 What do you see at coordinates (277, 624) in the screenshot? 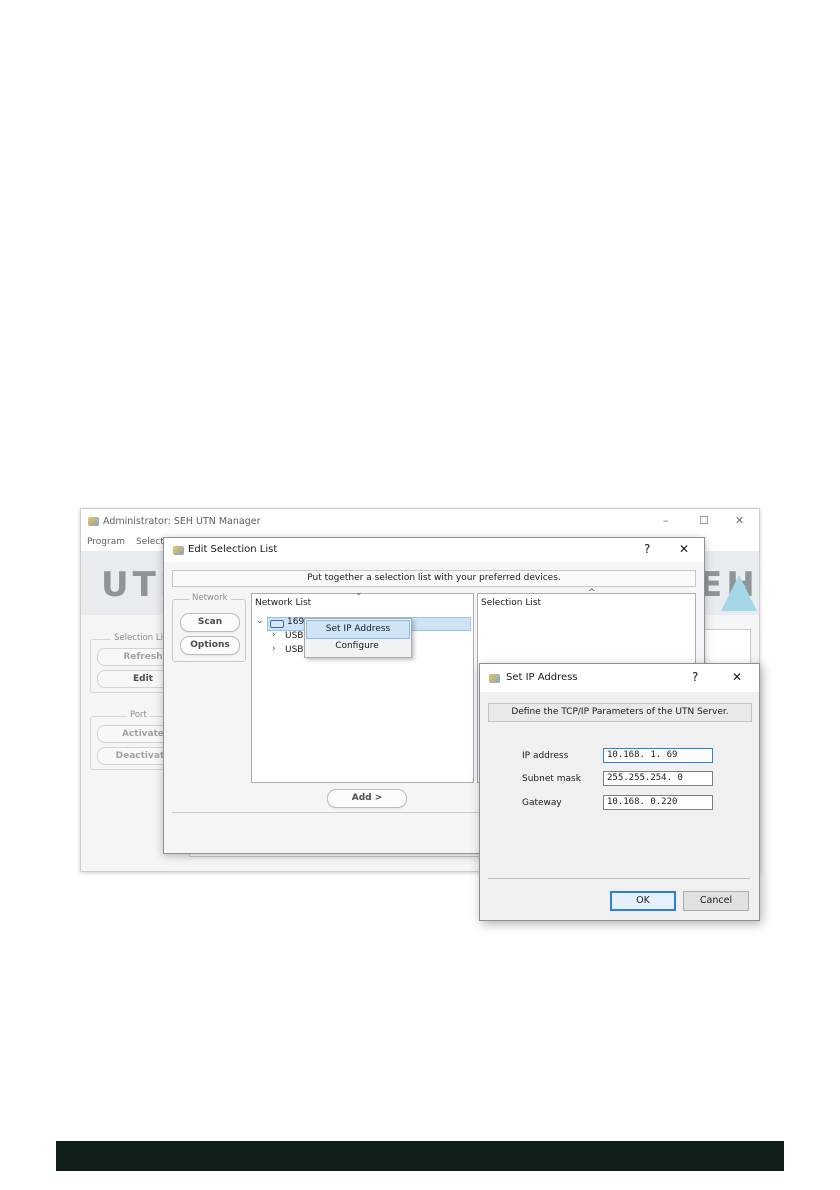
I see `device-icon` at bounding box center [277, 624].